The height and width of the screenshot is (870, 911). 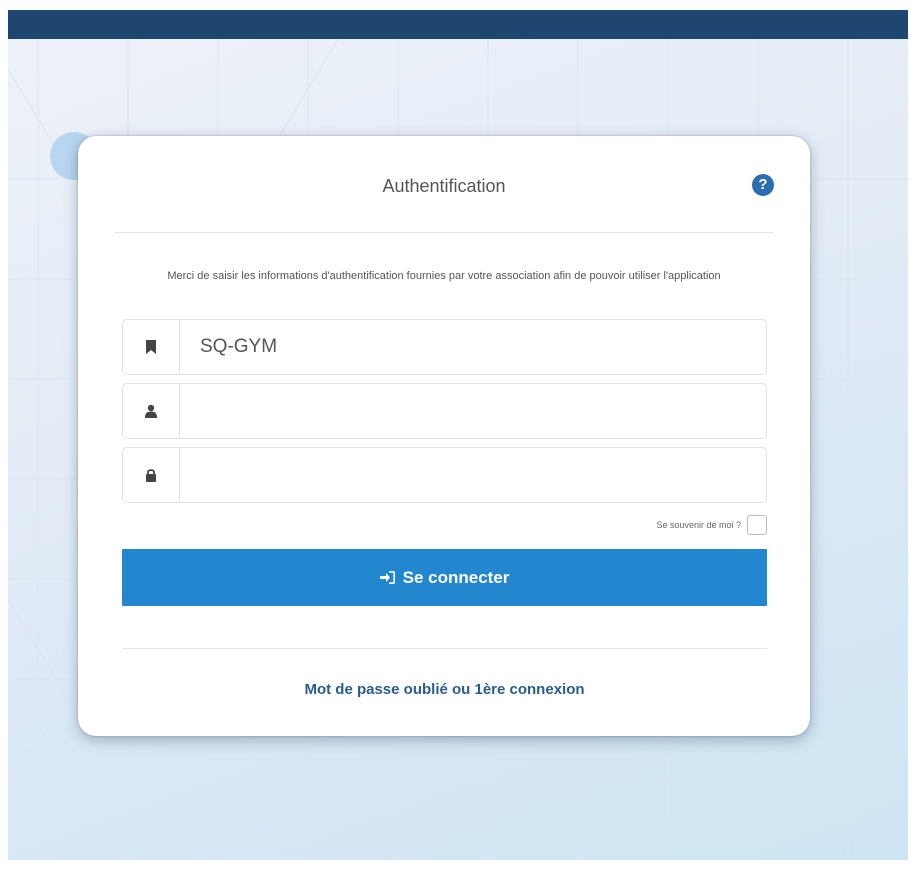 I want to click on remember-me-label: Se souvenir de moi ?, so click(x=698, y=525).